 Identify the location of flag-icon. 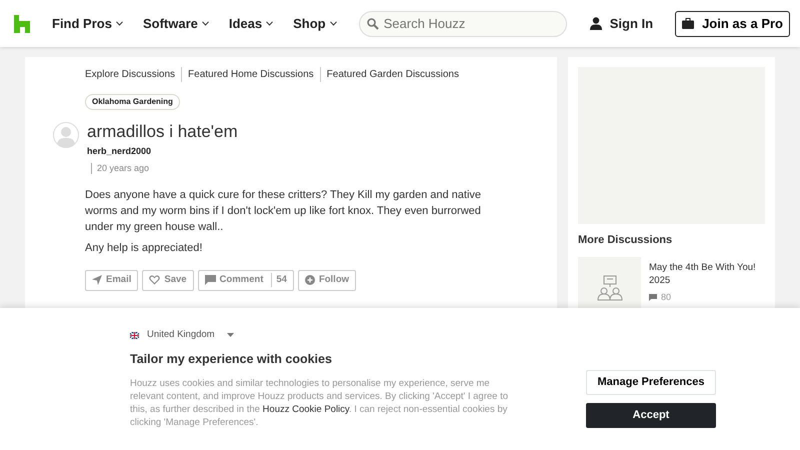
(134, 335).